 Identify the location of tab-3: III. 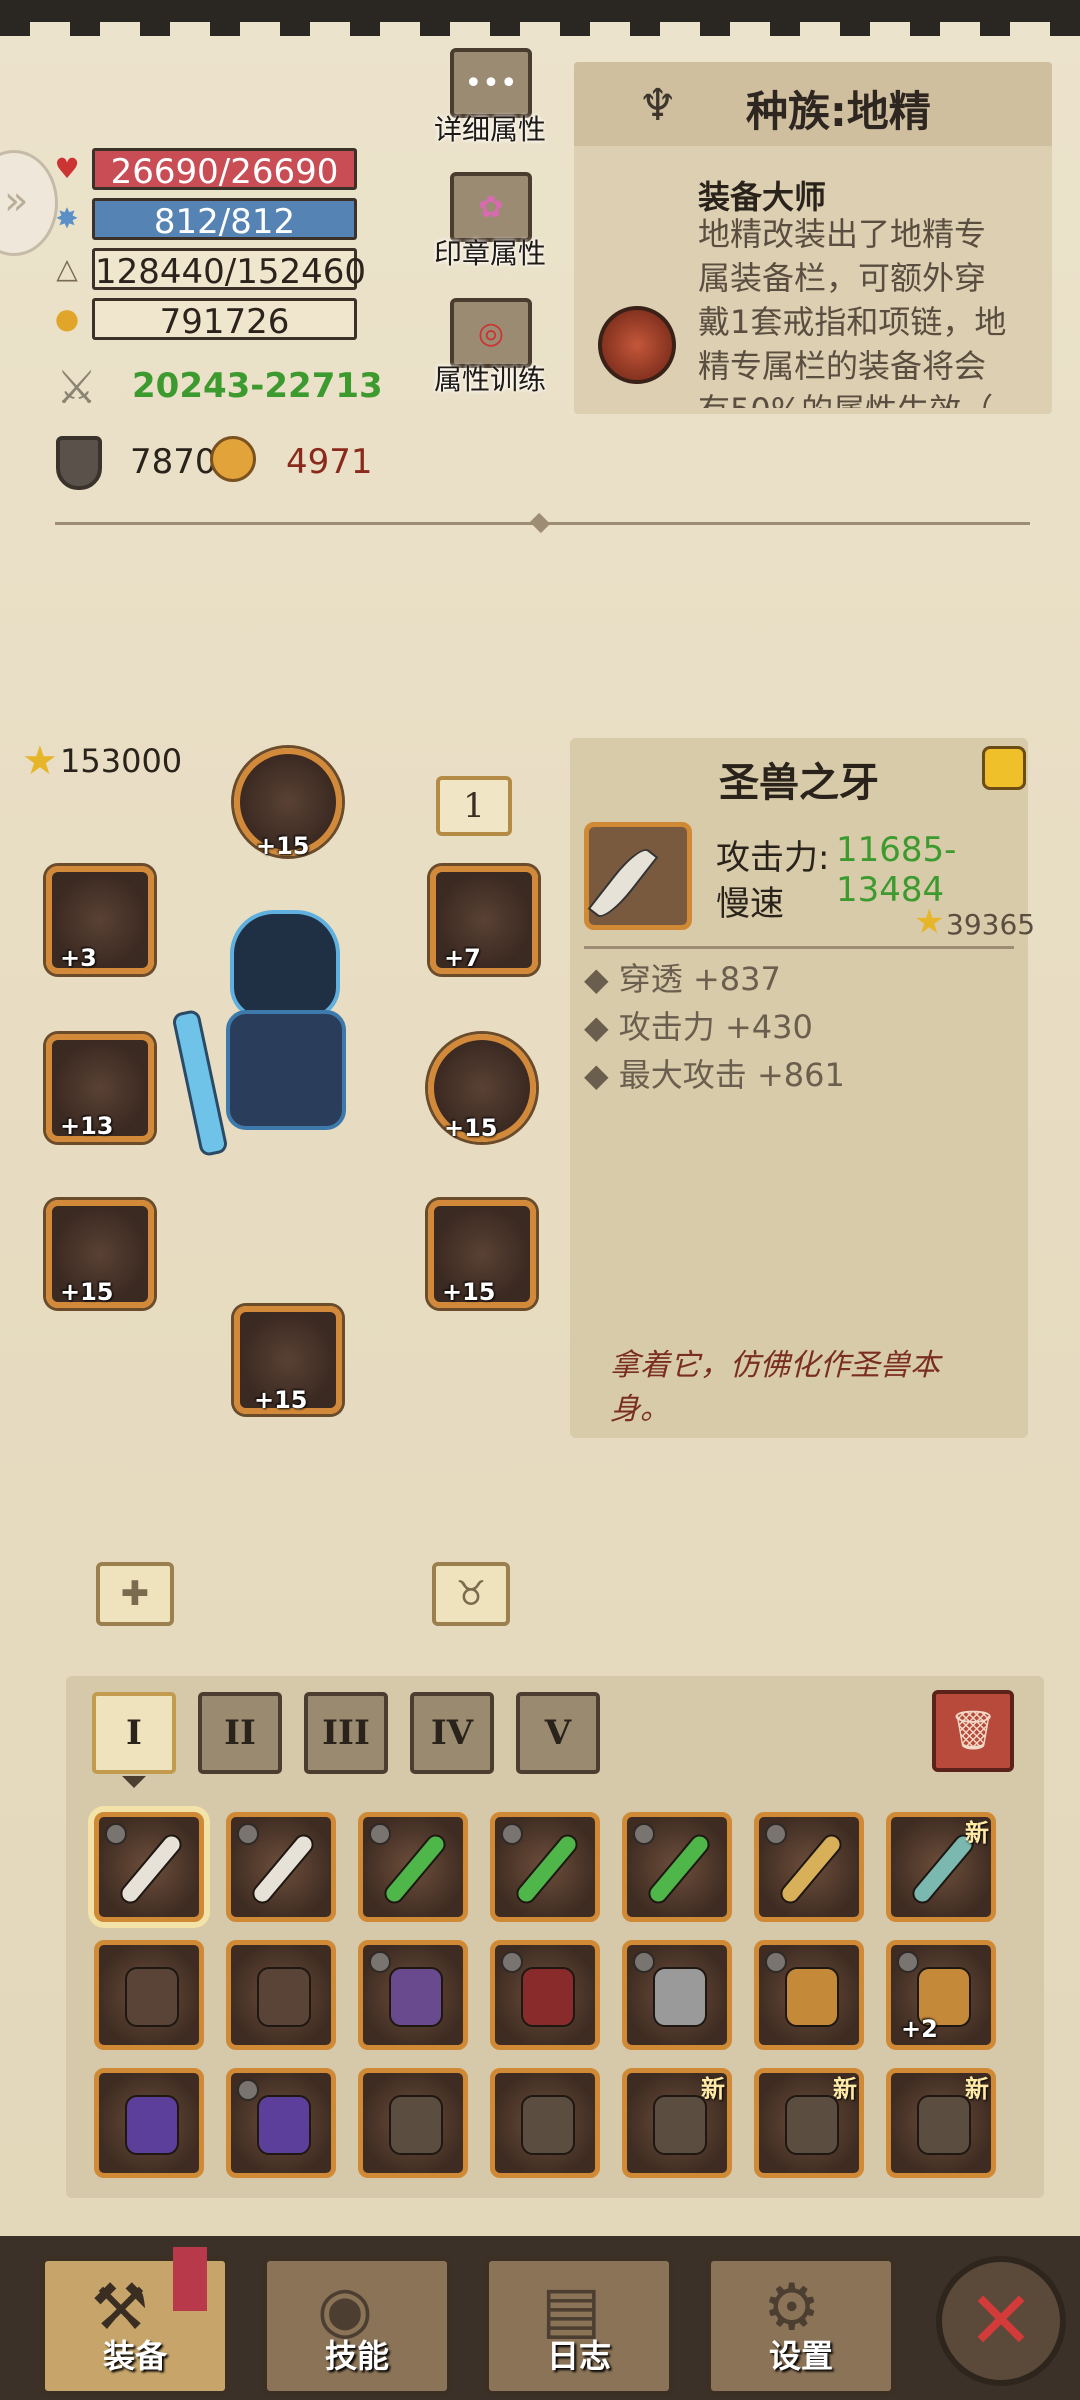
(346, 1733).